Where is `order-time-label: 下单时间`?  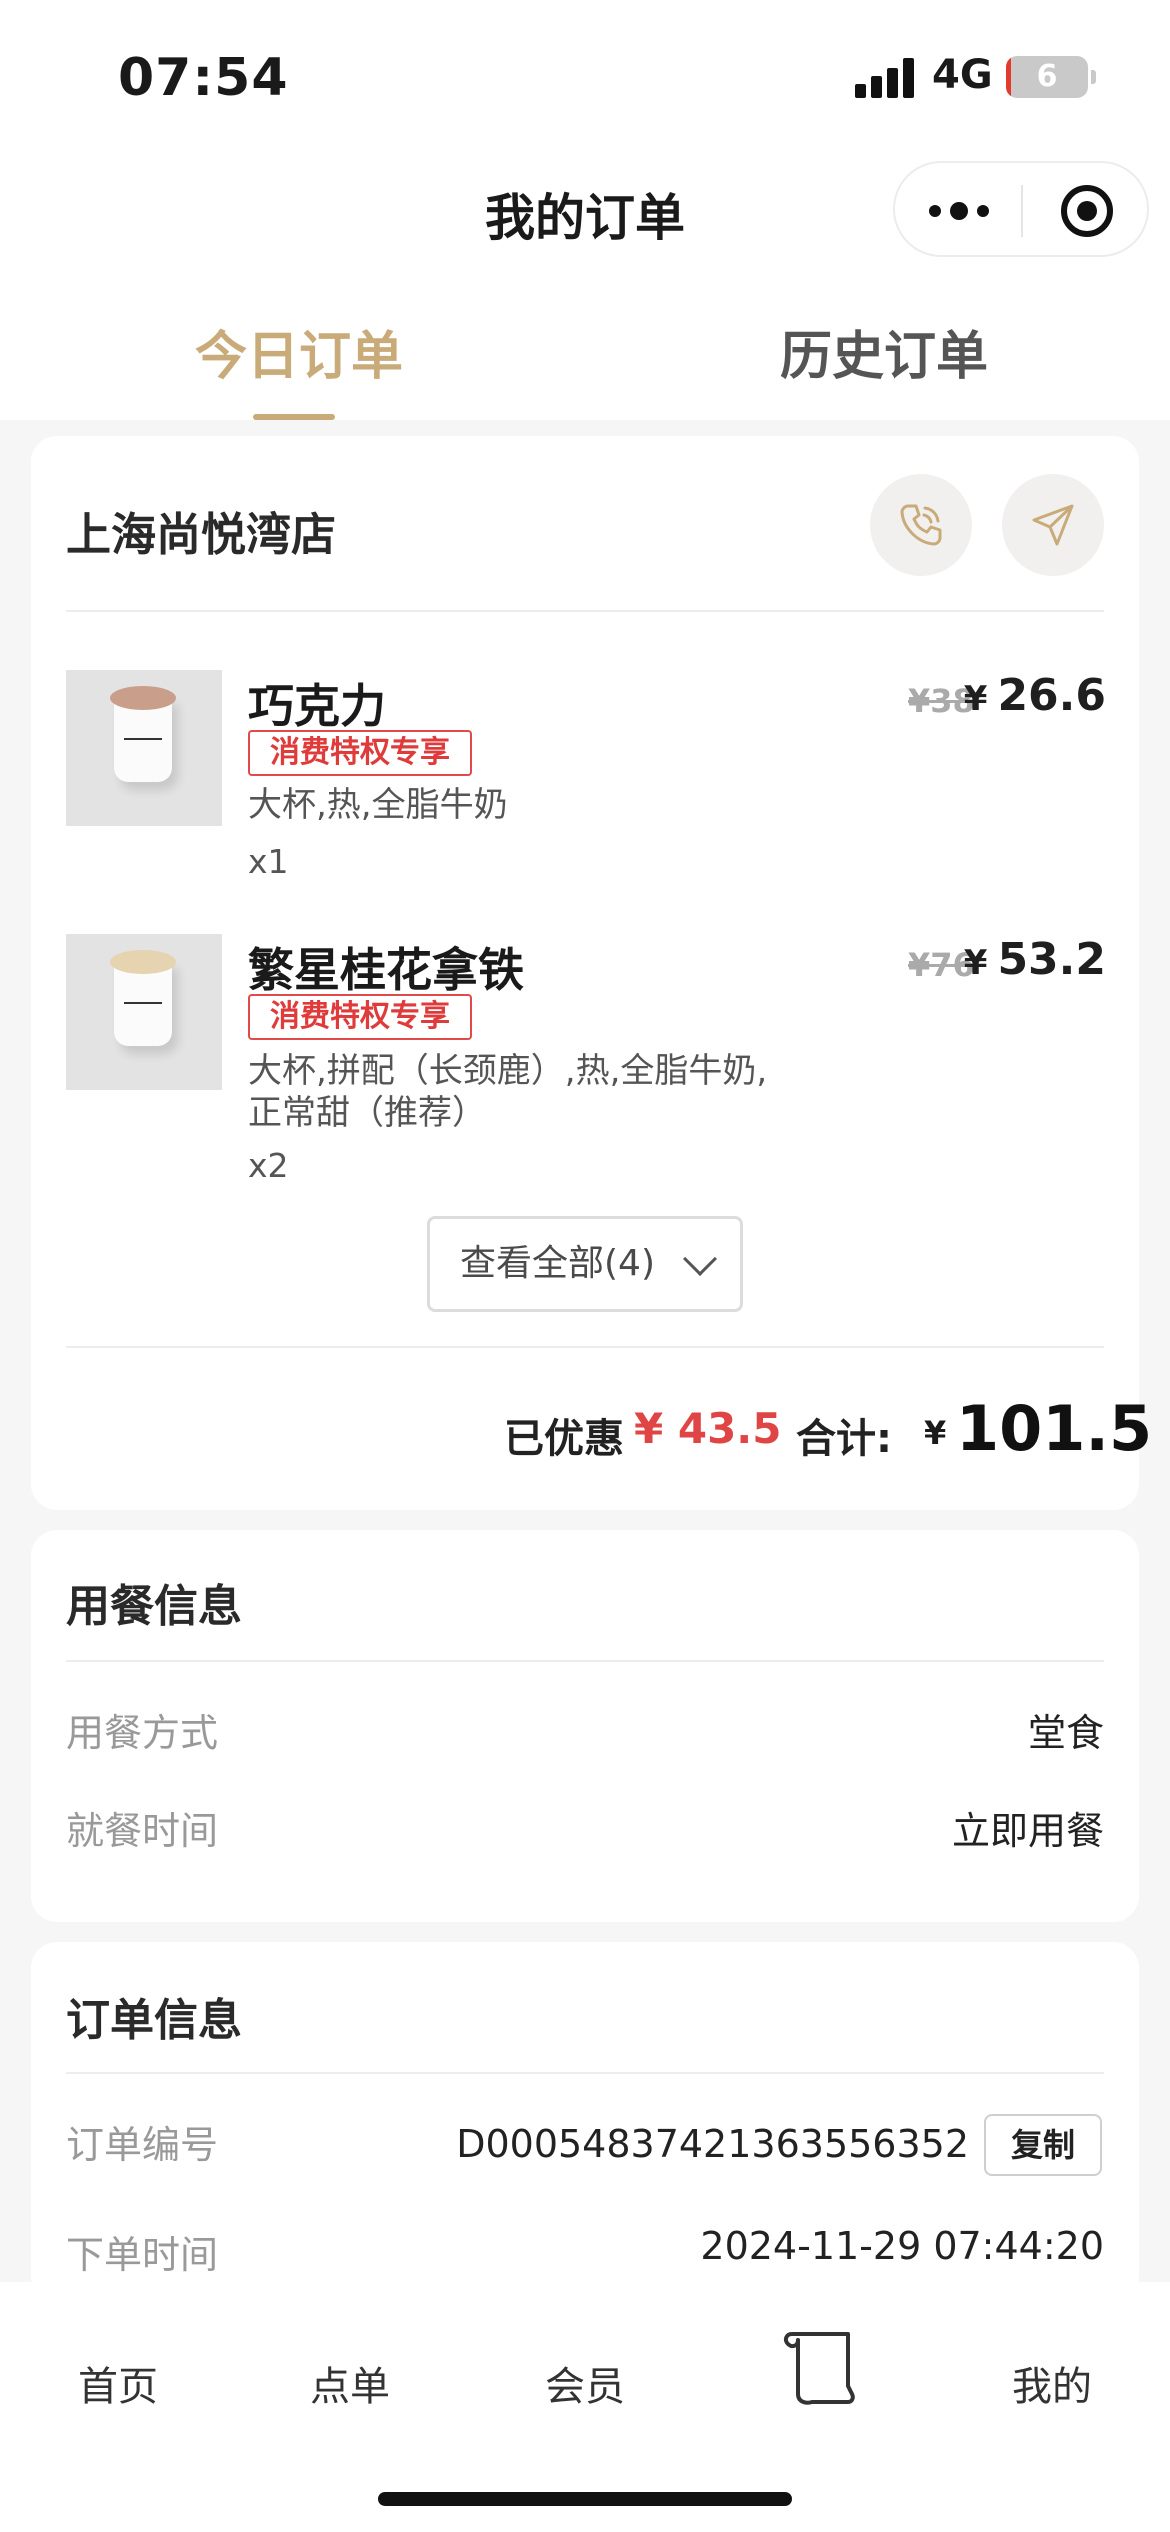
order-time-label: 下单时间 is located at coordinates (142, 2255).